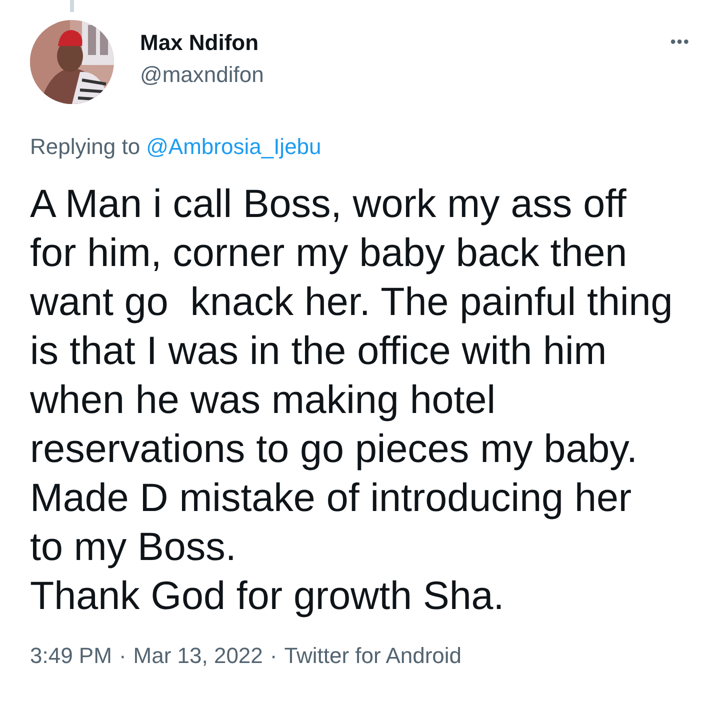 Image resolution: width=720 pixels, height=716 pixels. What do you see at coordinates (392, 75) in the screenshot?
I see `author-handle: @maxndifon` at bounding box center [392, 75].